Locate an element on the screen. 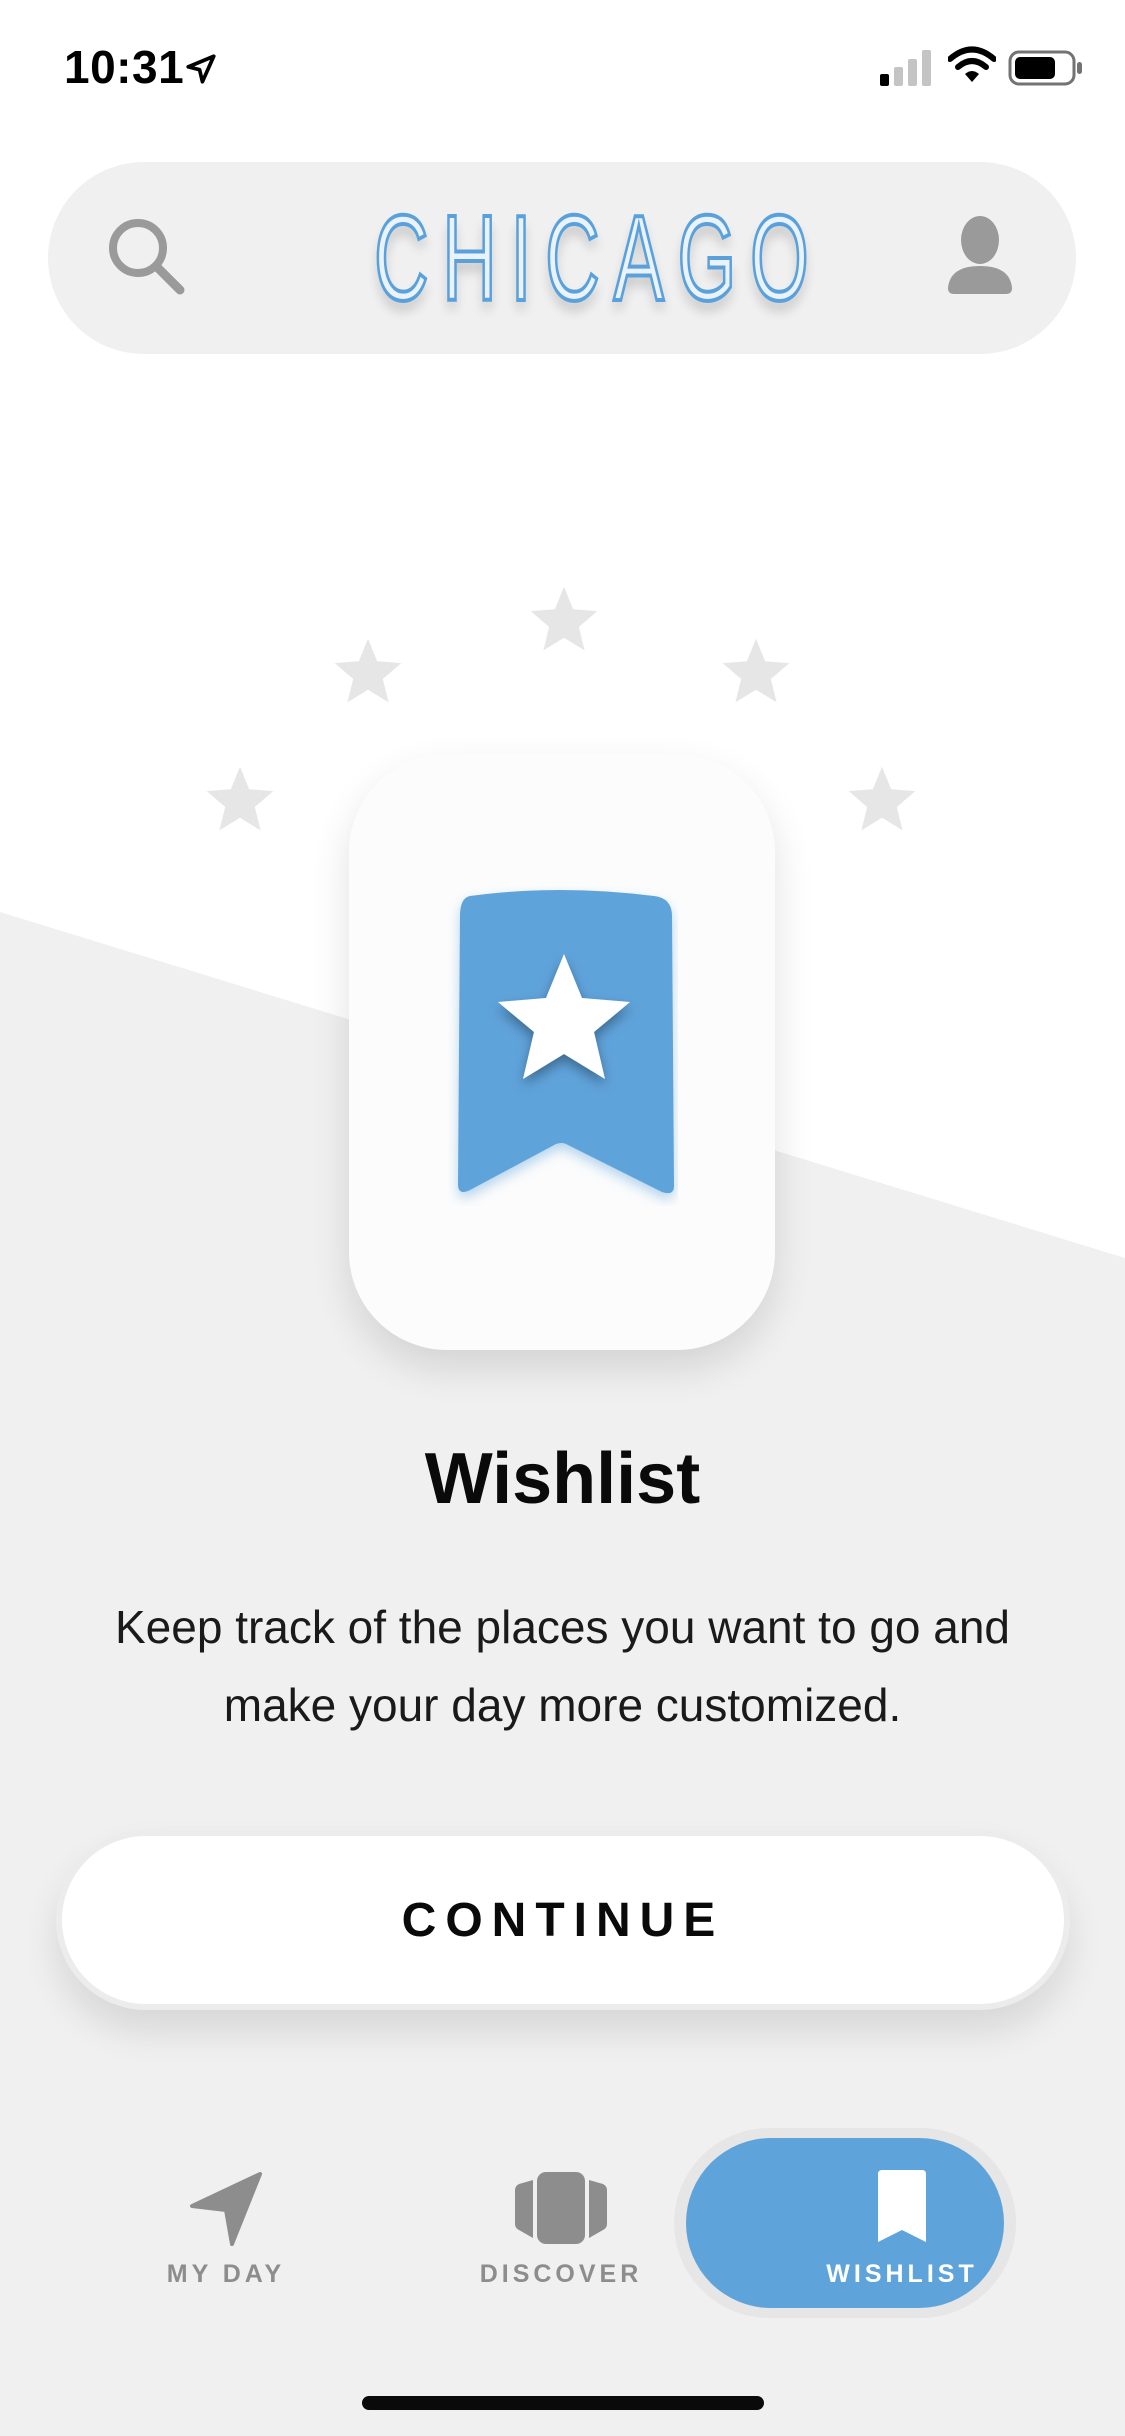 The width and height of the screenshot is (1125, 2436). bookmark-icon is located at coordinates (902, 2206).